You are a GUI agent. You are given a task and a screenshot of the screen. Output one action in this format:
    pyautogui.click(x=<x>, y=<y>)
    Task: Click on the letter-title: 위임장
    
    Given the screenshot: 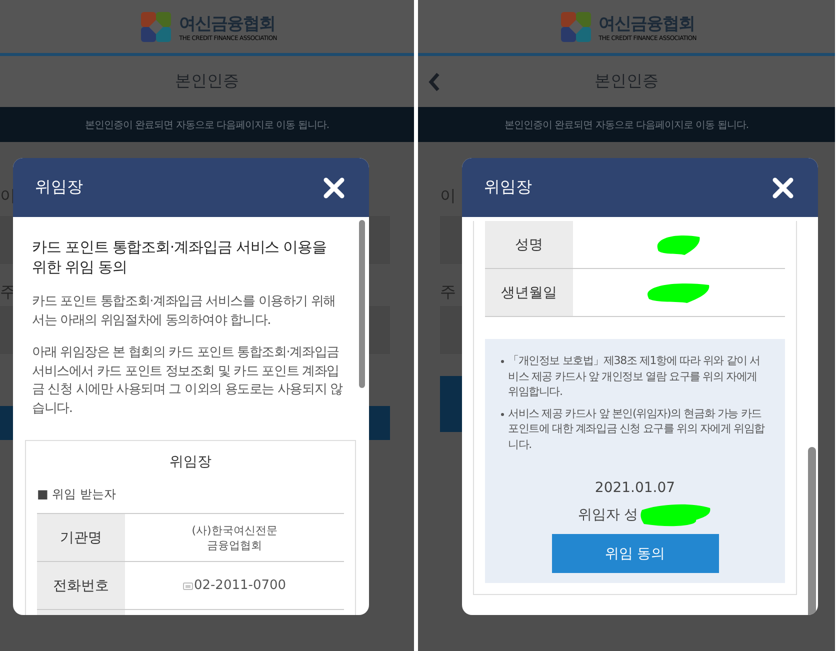 What is the action you would take?
    pyautogui.click(x=190, y=462)
    